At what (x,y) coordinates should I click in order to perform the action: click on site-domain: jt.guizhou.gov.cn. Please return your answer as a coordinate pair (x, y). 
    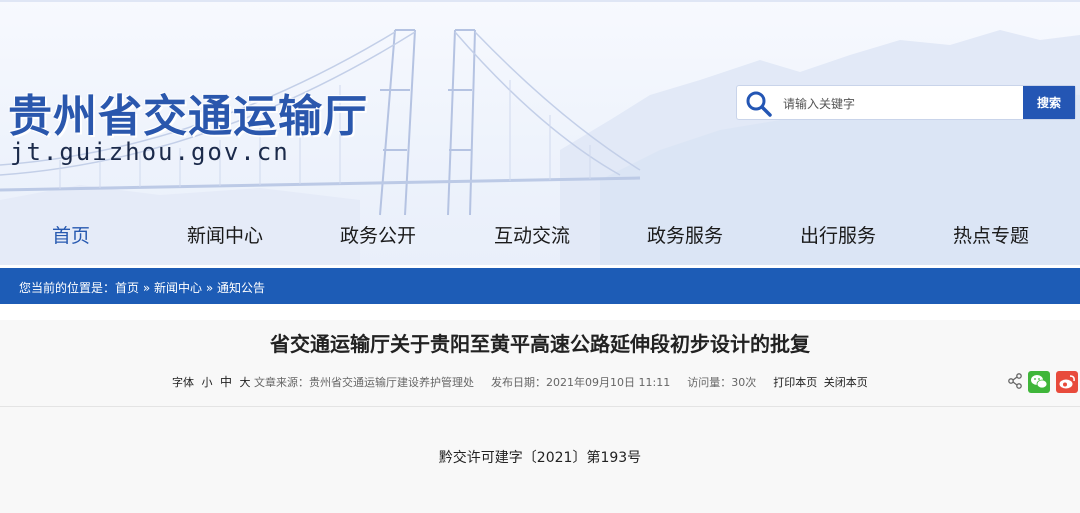
    Looking at the image, I should click on (150, 152).